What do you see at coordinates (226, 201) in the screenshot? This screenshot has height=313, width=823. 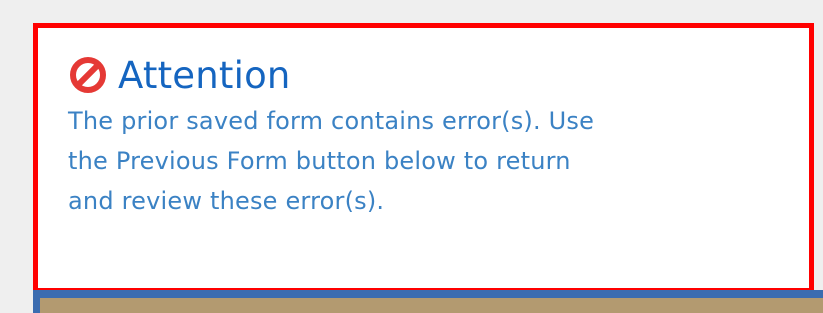 I see `alert-message-line: and review these error(s).` at bounding box center [226, 201].